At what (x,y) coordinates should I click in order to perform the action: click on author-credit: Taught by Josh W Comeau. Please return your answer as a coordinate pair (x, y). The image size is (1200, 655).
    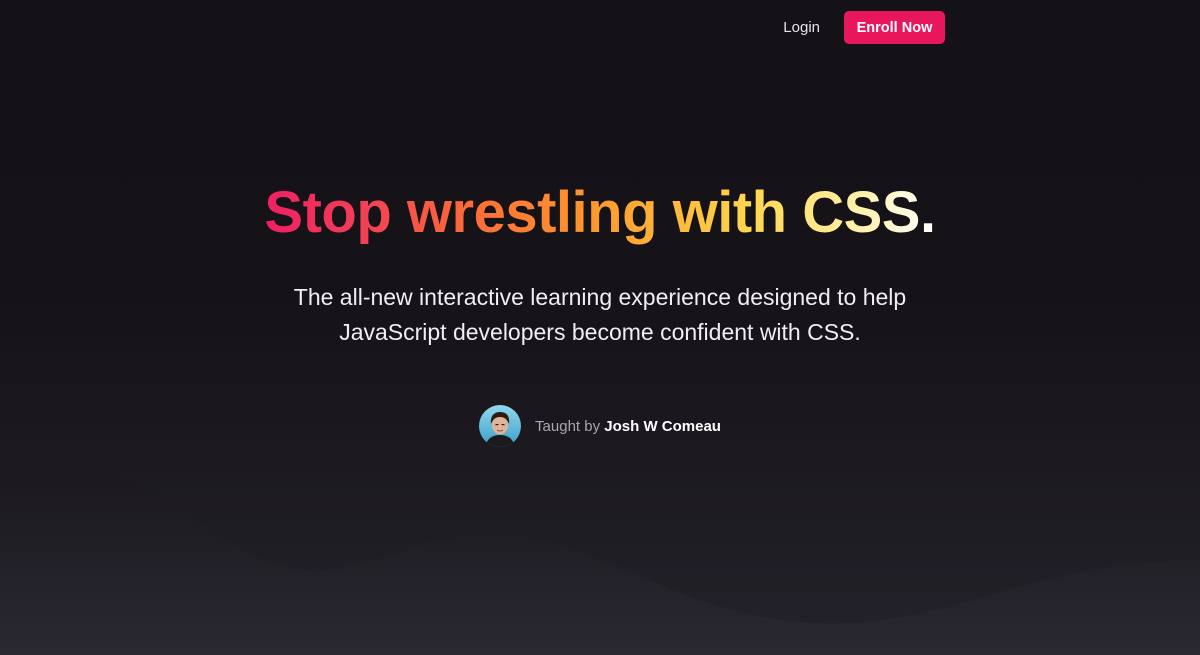
    Looking at the image, I should click on (600, 426).